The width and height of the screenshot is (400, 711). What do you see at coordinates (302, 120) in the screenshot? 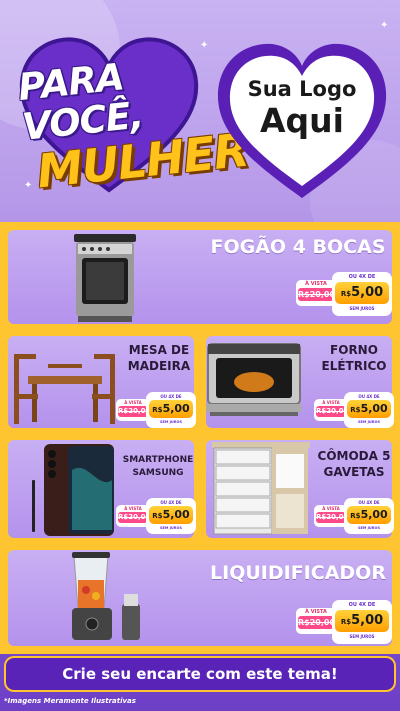
I see `logo-line2: Aqui` at bounding box center [302, 120].